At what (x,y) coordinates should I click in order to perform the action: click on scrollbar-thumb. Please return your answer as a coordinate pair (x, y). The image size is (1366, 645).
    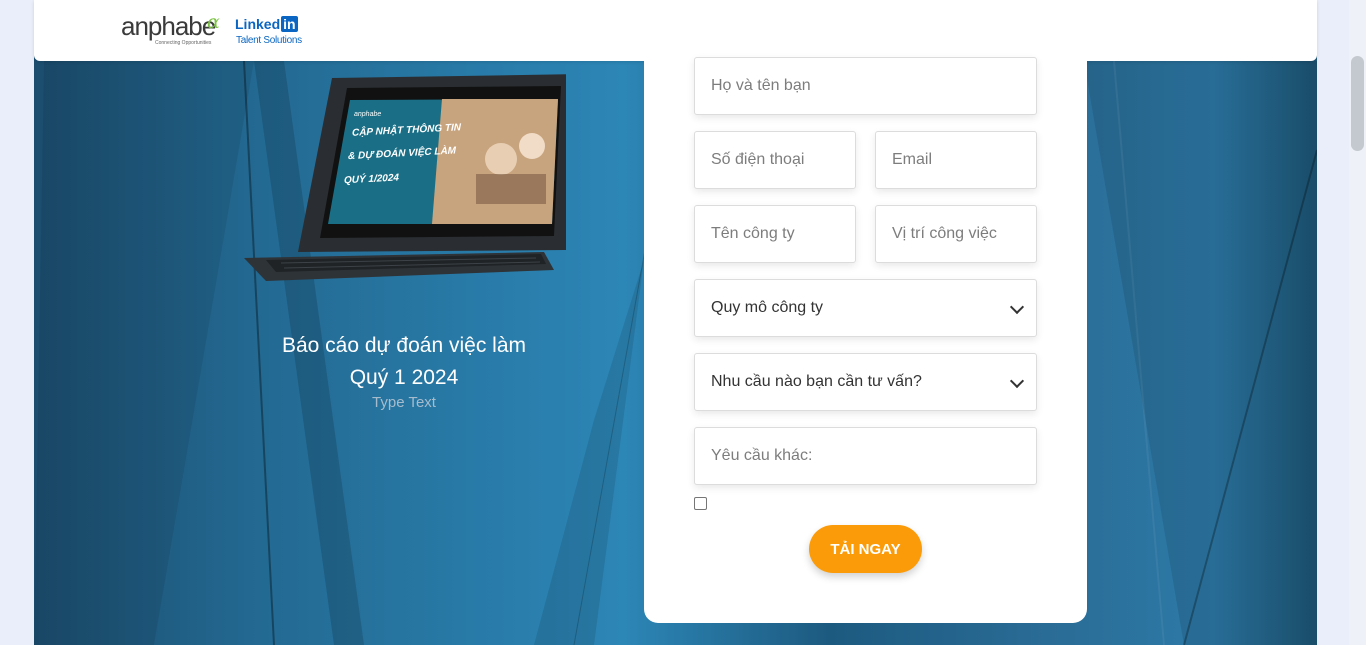
    Looking at the image, I should click on (1357, 103).